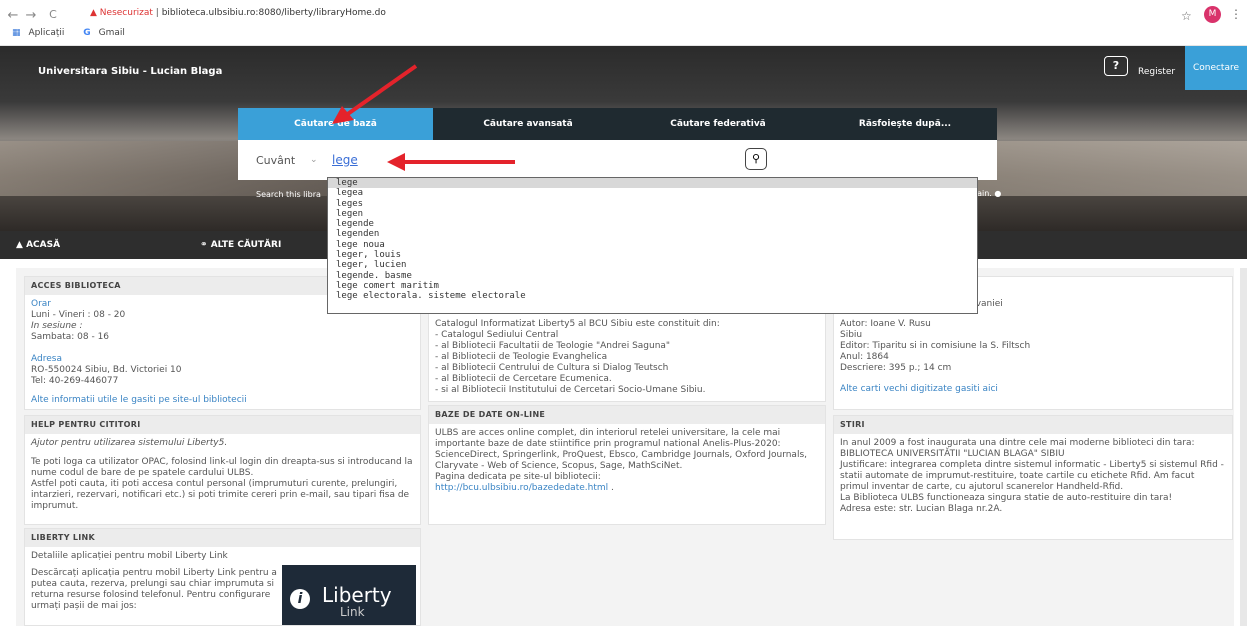 The width and height of the screenshot is (1247, 626). I want to click on google-icon: G, so click(87, 33).